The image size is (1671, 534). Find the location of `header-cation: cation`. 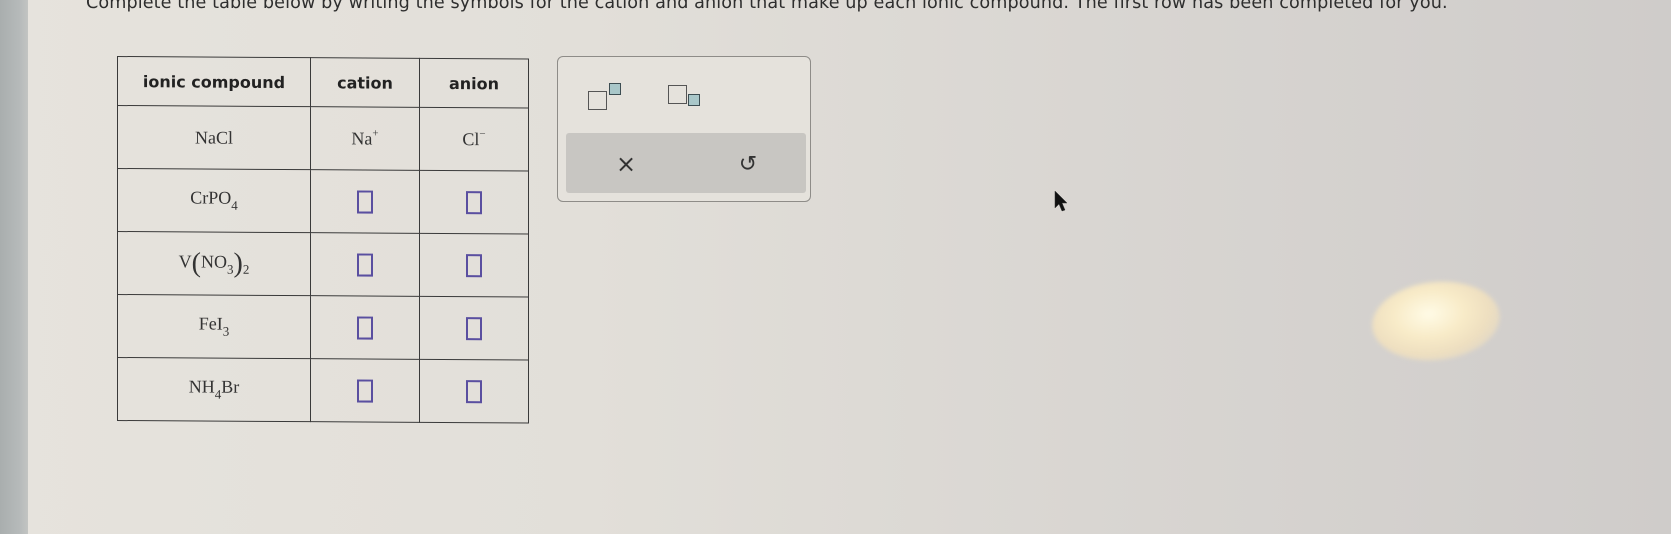

header-cation: cation is located at coordinates (365, 82).